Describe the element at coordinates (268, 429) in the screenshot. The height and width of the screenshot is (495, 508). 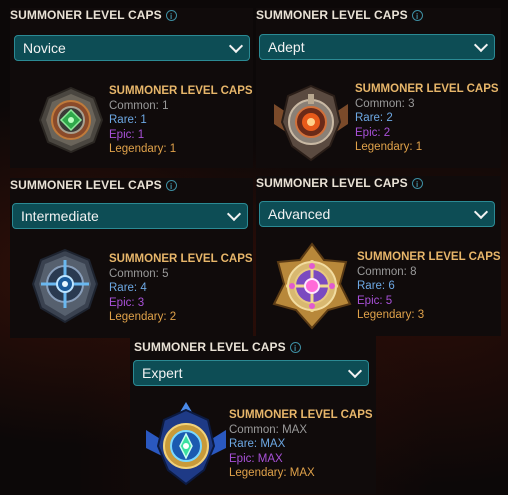
I see `common-cap: Common: MAX` at that location.